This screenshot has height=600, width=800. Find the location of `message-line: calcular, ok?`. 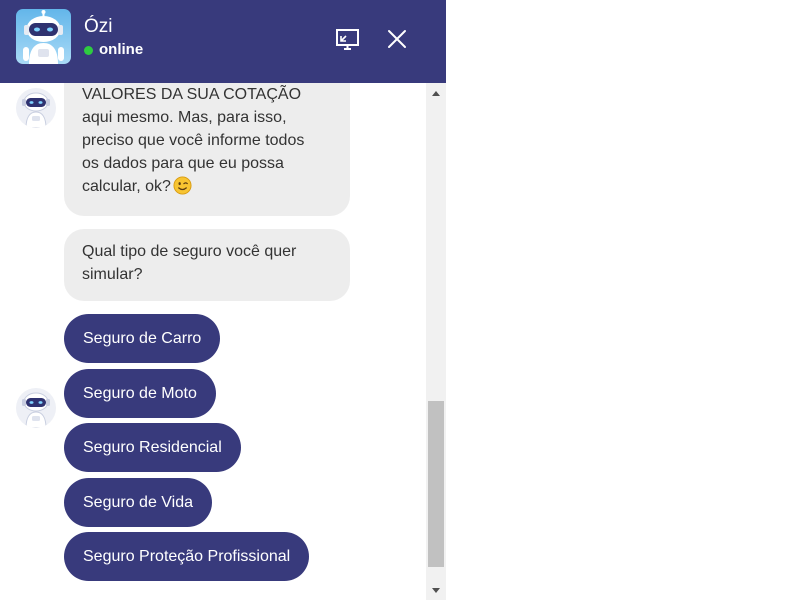

message-line: calcular, ok? is located at coordinates (126, 186).